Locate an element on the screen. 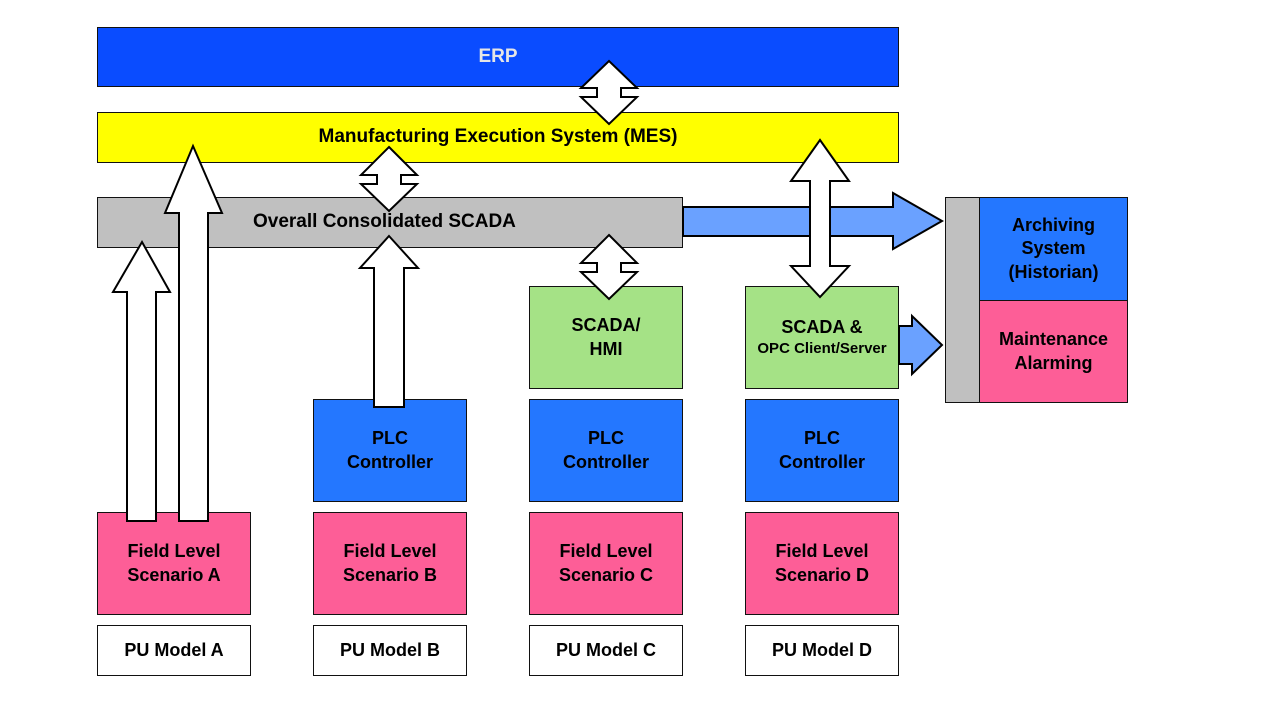  field-line-2: Scenario A is located at coordinates (174, 574).